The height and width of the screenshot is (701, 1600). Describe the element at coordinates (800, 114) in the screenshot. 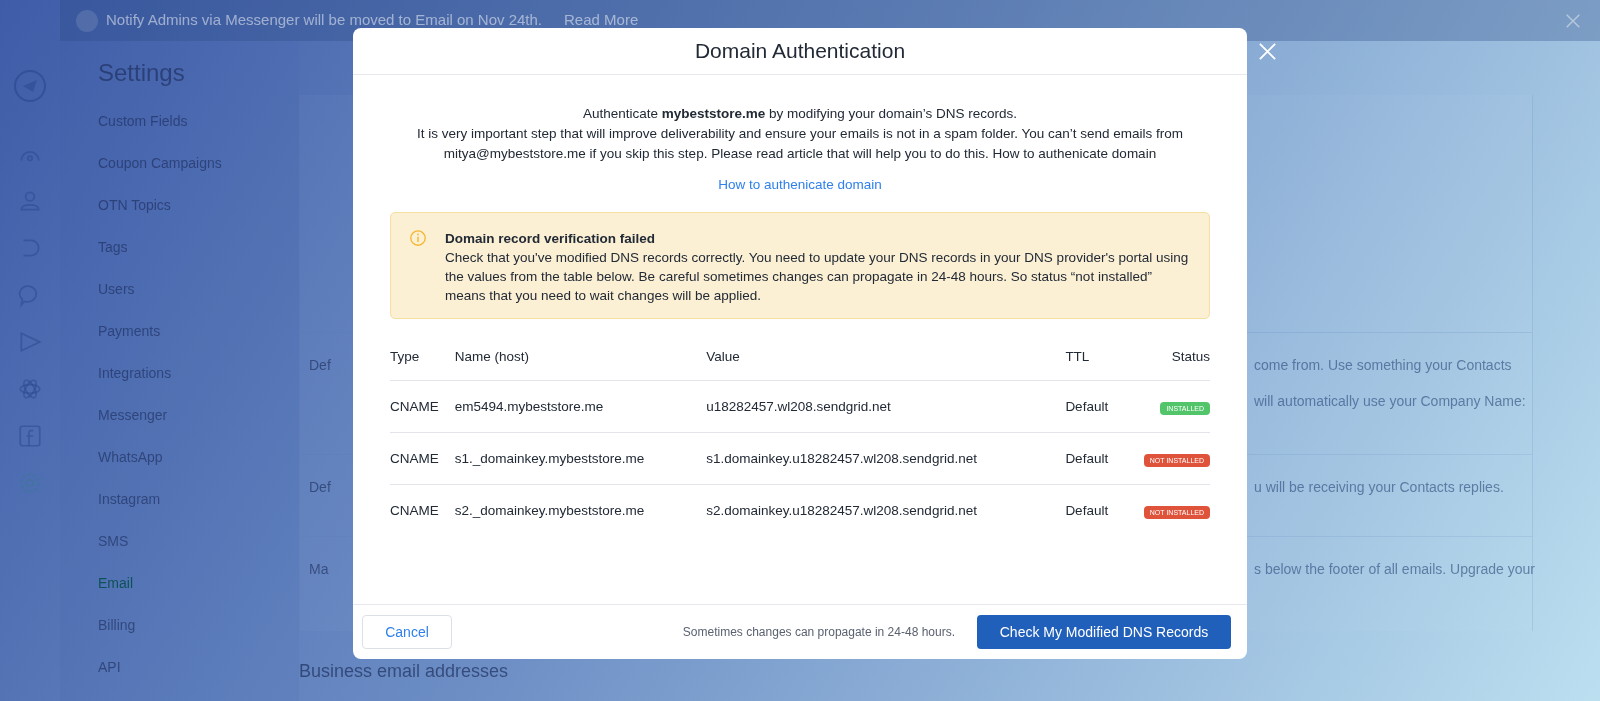

I see `intro-text: Authenticate mybeststore.me by modifying your domain’s DNS records.` at that location.